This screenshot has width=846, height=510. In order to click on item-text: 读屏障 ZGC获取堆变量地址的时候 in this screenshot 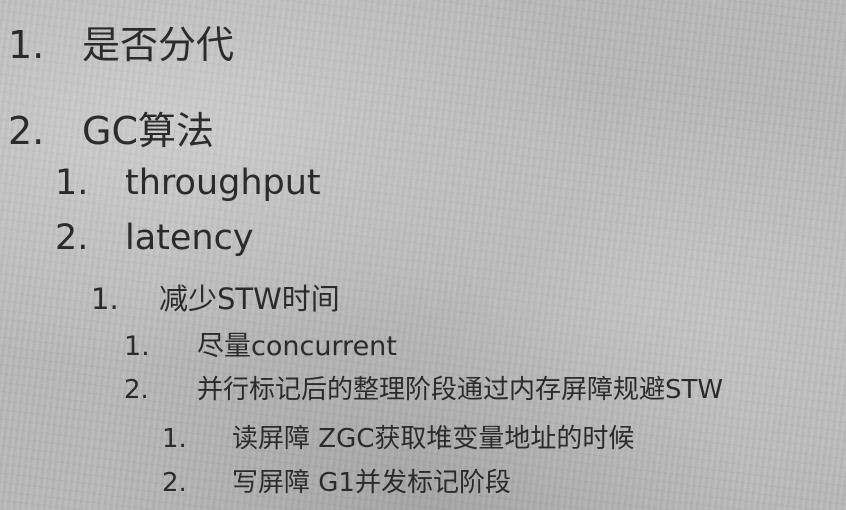, I will do `click(433, 439)`.